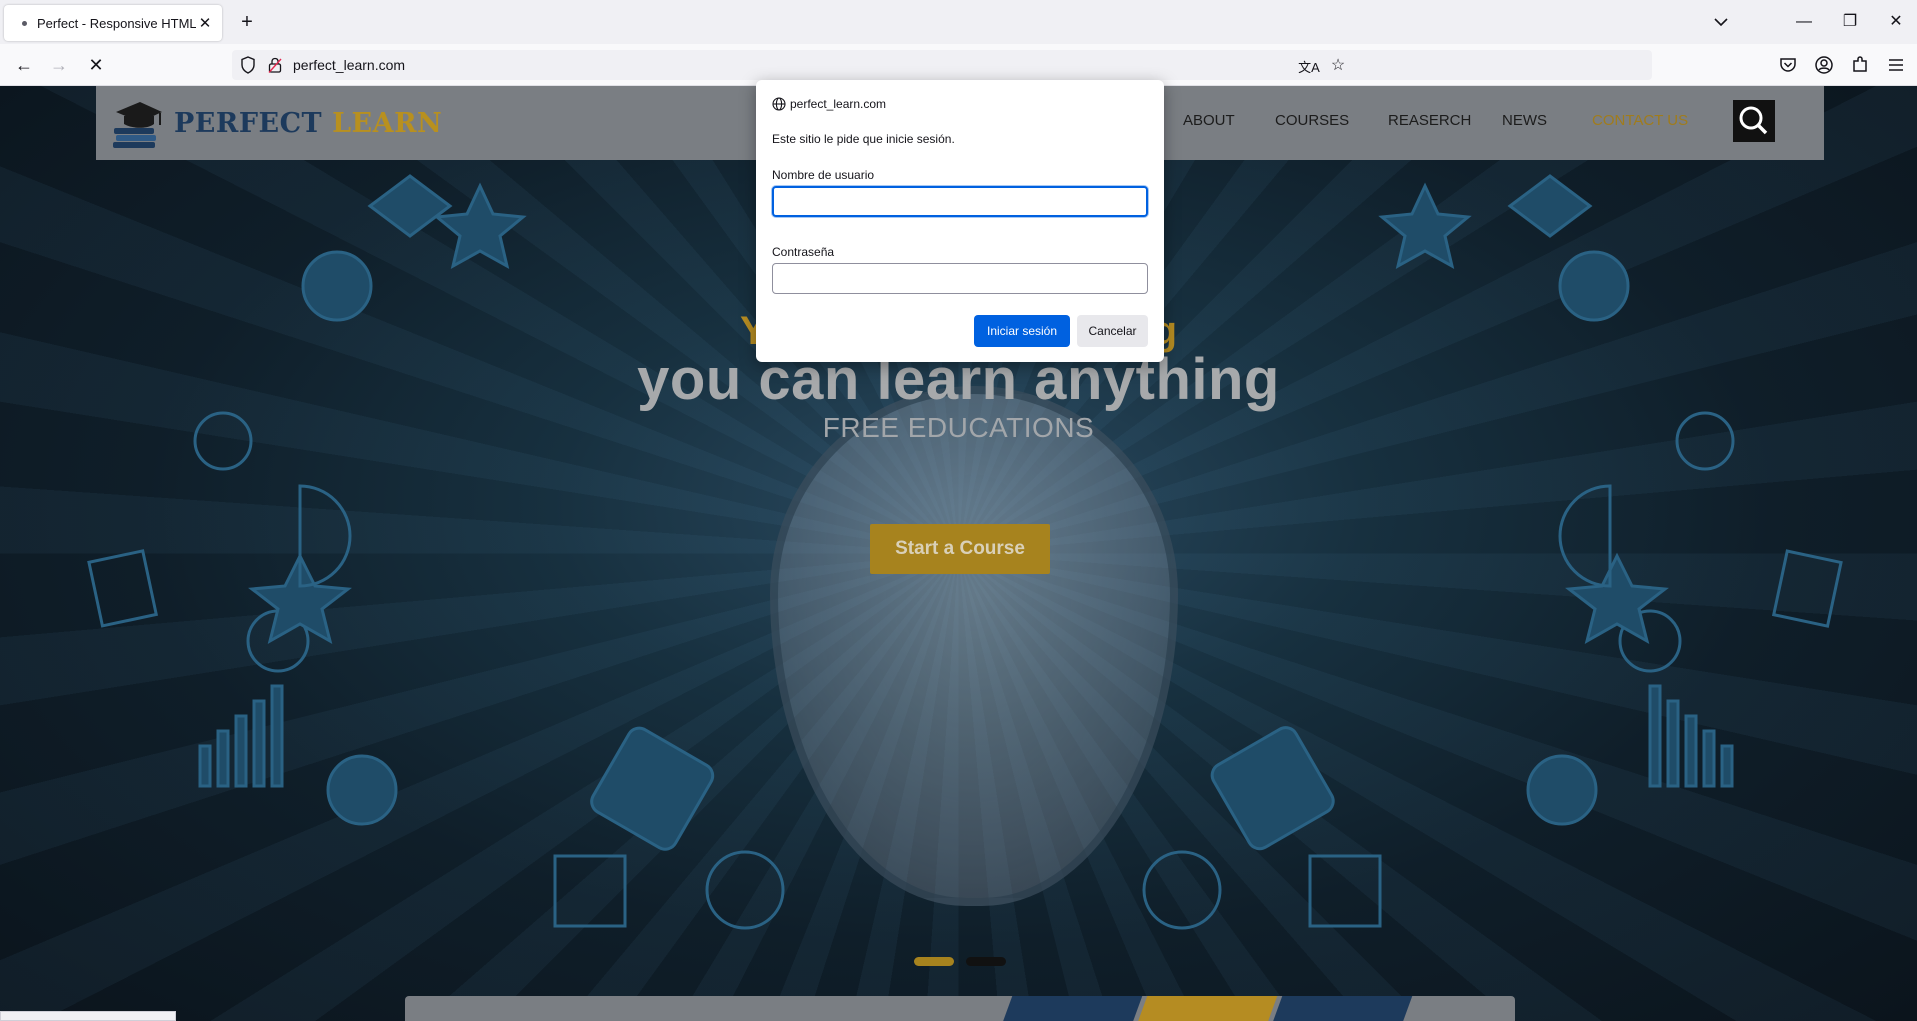  I want to click on browser-tab: Perfect - Responsive HTML5 Te ✕, so click(113, 23).